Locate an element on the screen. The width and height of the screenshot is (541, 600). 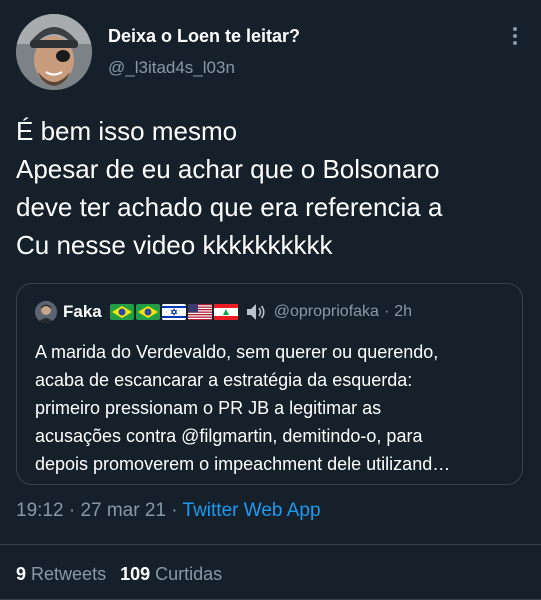
lebanon-flag-icon is located at coordinates (225, 312).